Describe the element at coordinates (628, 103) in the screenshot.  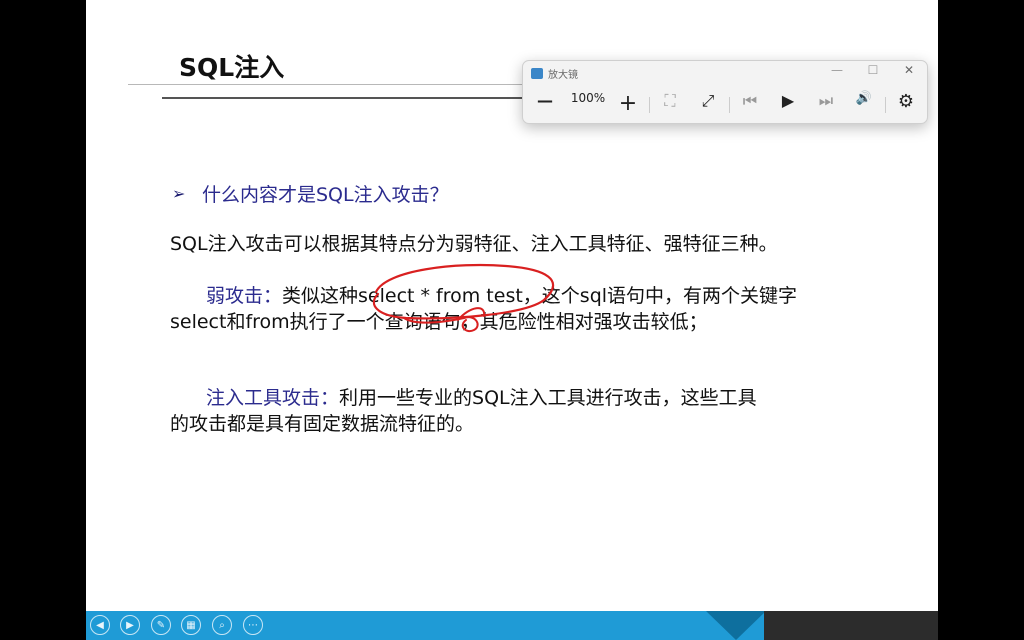
I see `zoom-in-button: +` at that location.